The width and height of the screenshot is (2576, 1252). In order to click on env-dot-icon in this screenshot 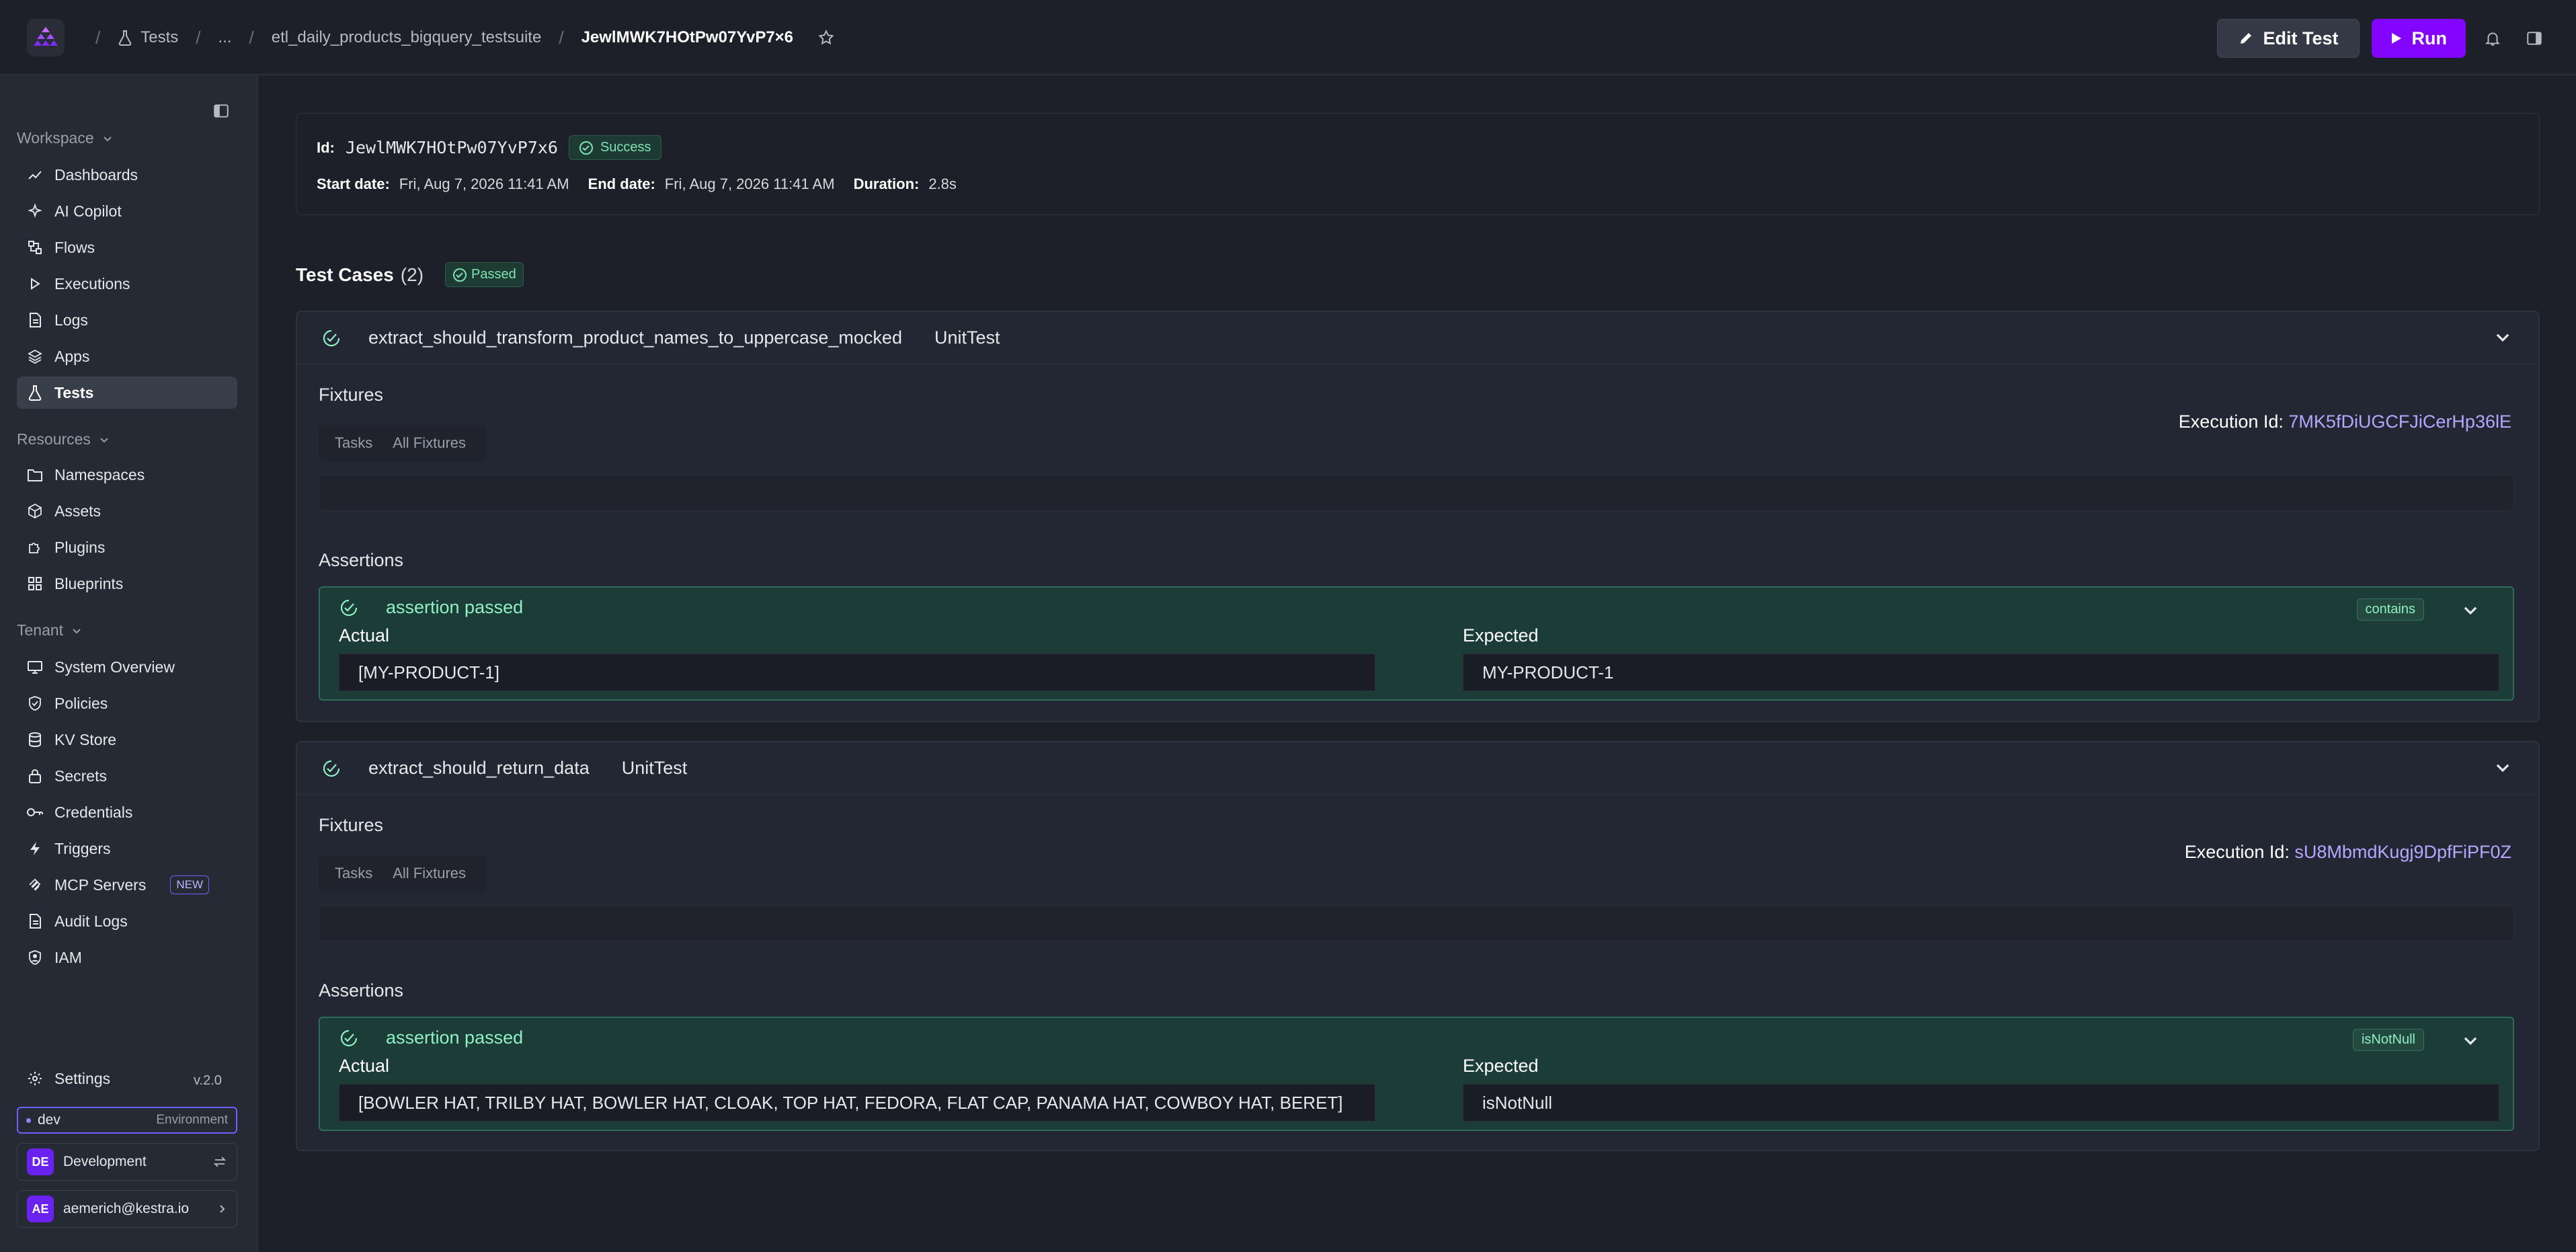, I will do `click(28, 1120)`.